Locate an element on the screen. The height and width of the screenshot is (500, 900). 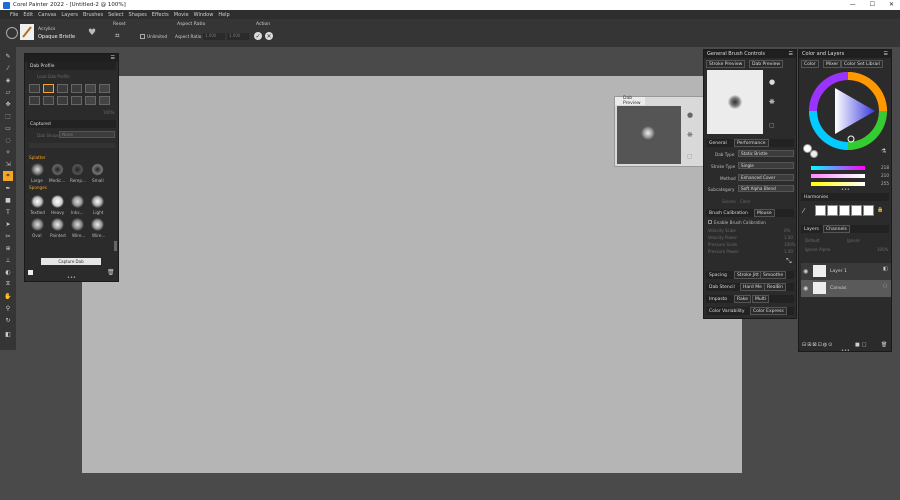
menu-edit: Edit is located at coordinates (28, 15).